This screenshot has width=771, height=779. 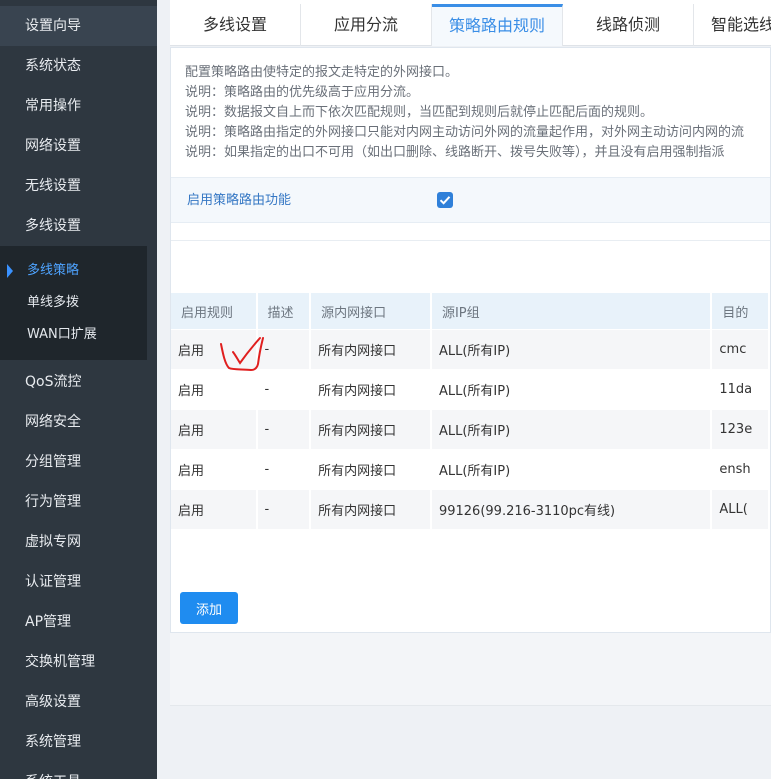 I want to click on table-header-row: 启用规则 描述 源内网接口 源IP组 目的, so click(x=470, y=311).